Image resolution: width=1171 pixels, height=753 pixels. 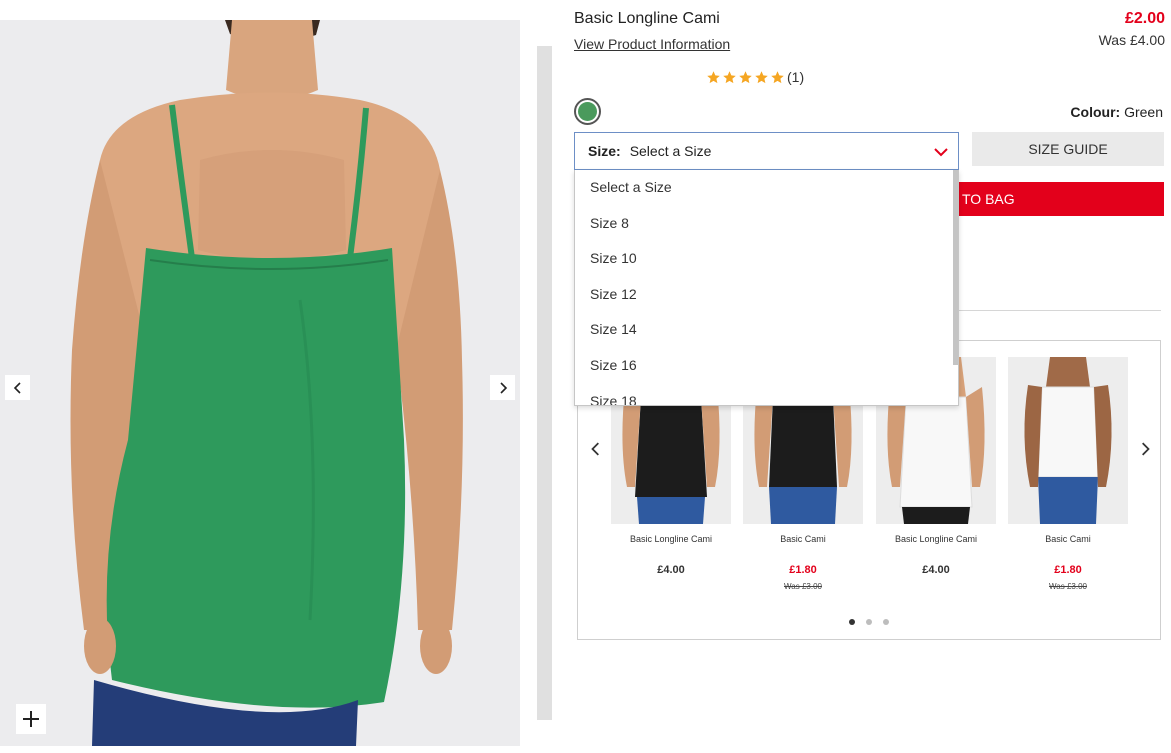 I want to click on size-guide-button: SIZE GUIDE, so click(x=1068, y=149).